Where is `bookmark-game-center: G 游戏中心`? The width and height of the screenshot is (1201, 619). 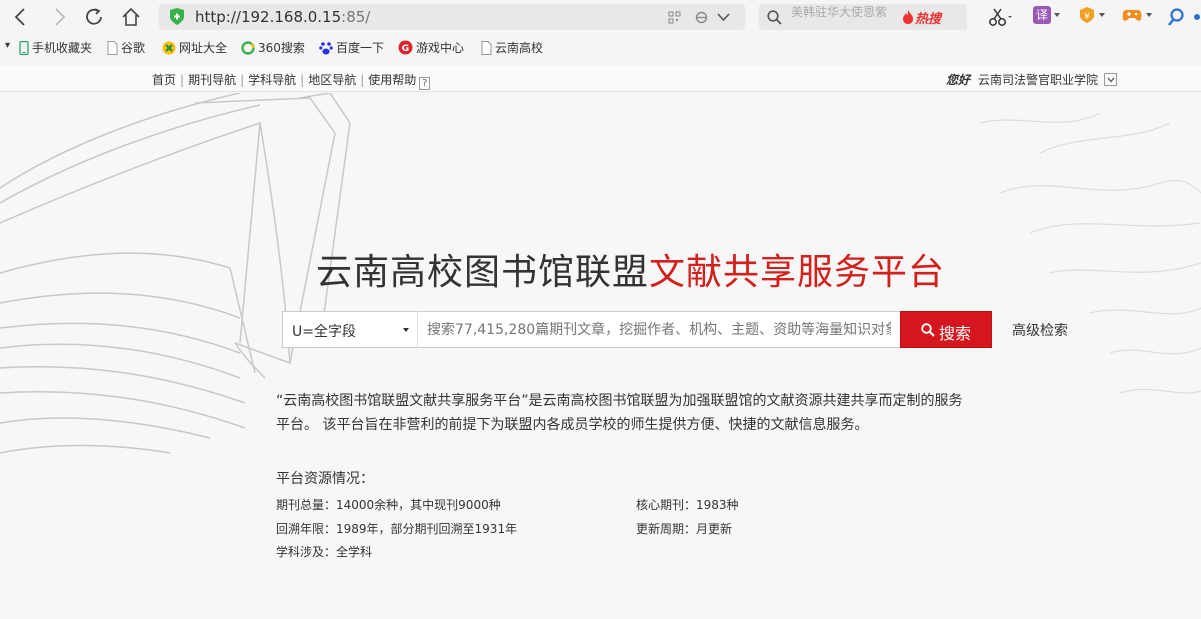
bookmark-game-center: G 游戏中心 is located at coordinates (431, 47).